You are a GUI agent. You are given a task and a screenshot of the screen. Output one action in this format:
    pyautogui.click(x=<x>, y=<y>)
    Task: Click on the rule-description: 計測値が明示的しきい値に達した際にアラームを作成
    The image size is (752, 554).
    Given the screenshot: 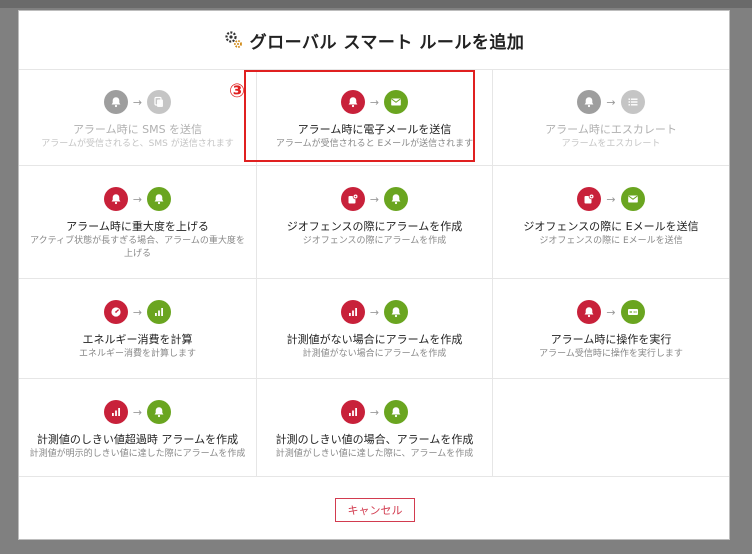 What is the action you would take?
    pyautogui.click(x=137, y=454)
    